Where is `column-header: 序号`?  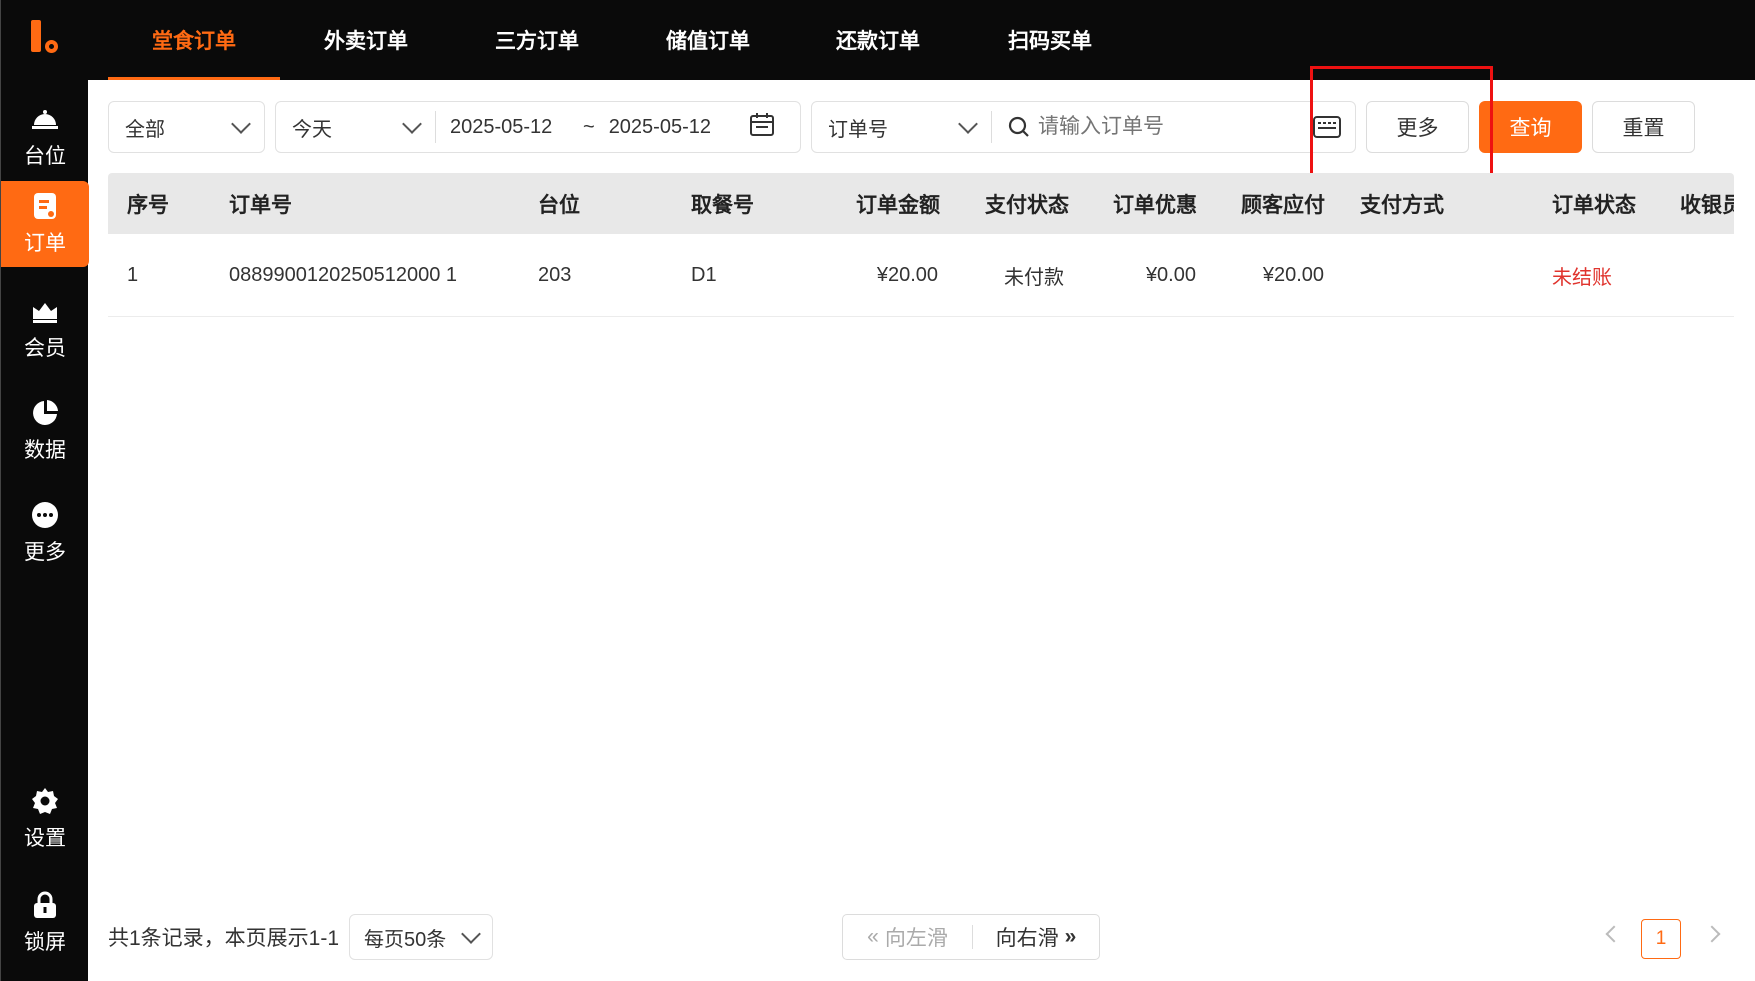 column-header: 序号 is located at coordinates (148, 205).